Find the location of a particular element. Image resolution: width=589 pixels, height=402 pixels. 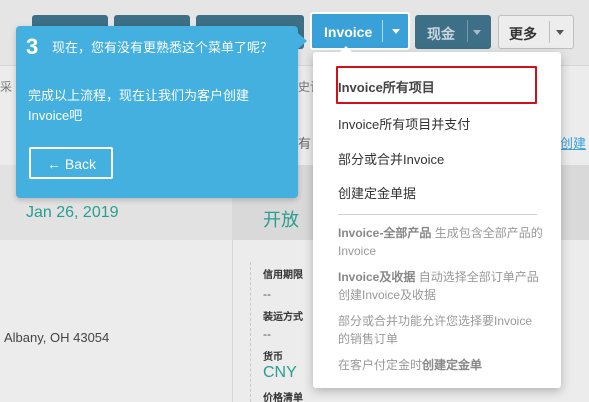

menu-item-invoice-all: Invoice所有项目 is located at coordinates (386, 86).